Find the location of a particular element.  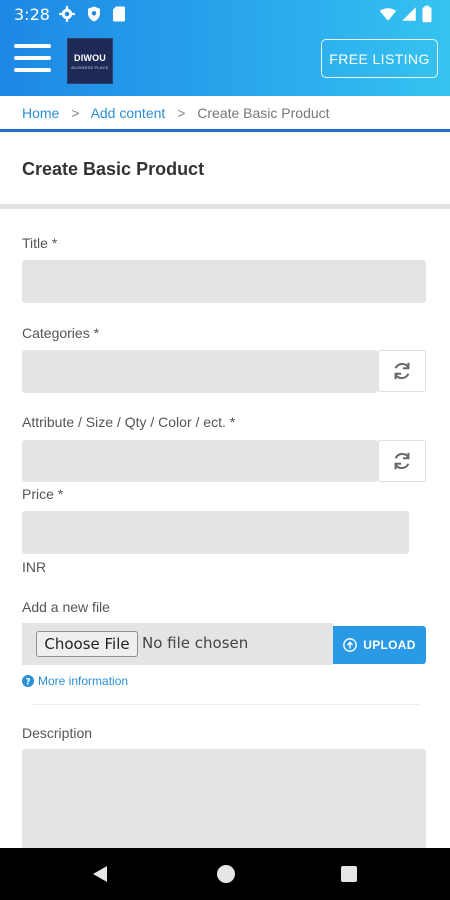

divider is located at coordinates (226, 704).